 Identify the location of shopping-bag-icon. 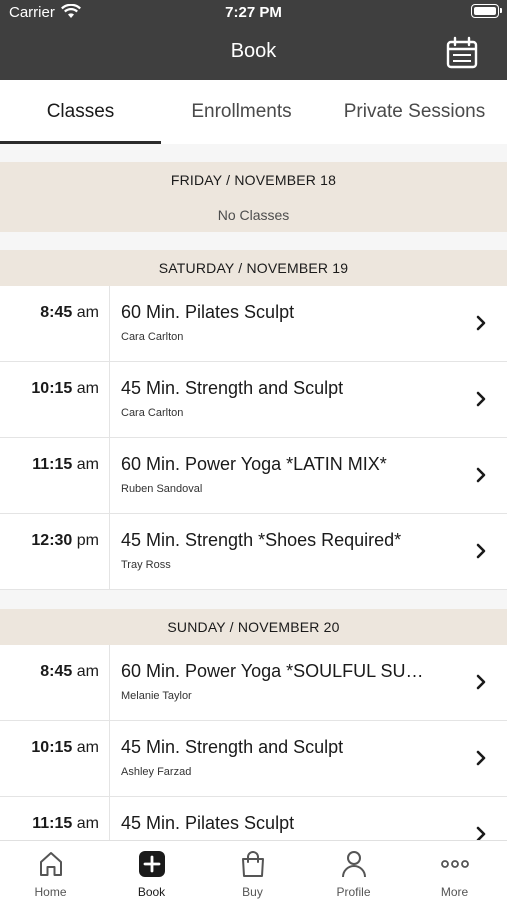
(253, 864).